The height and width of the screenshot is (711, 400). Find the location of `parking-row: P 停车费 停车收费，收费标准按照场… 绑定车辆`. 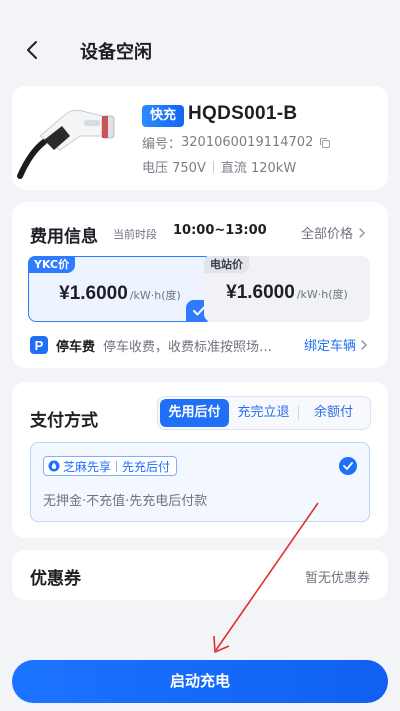

parking-row: P 停车费 停车收费，收费标准按照场… 绑定车辆 is located at coordinates (200, 345).